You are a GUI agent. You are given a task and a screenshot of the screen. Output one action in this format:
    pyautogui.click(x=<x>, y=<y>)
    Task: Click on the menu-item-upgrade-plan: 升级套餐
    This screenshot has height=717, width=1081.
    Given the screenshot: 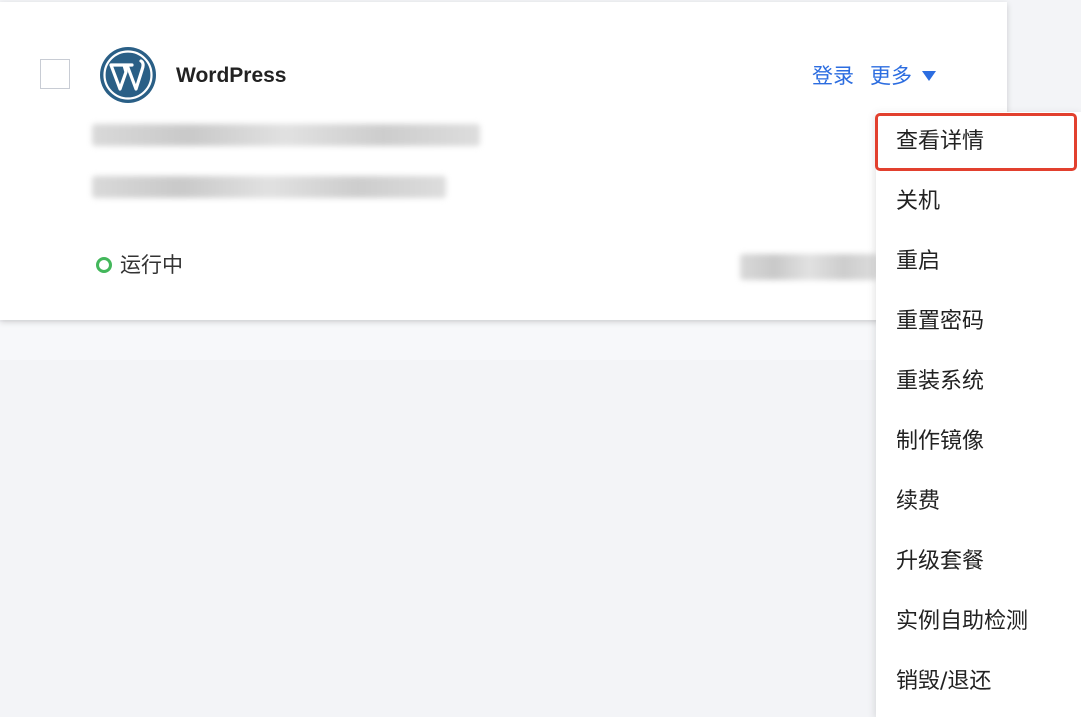 What is the action you would take?
    pyautogui.click(x=978, y=562)
    